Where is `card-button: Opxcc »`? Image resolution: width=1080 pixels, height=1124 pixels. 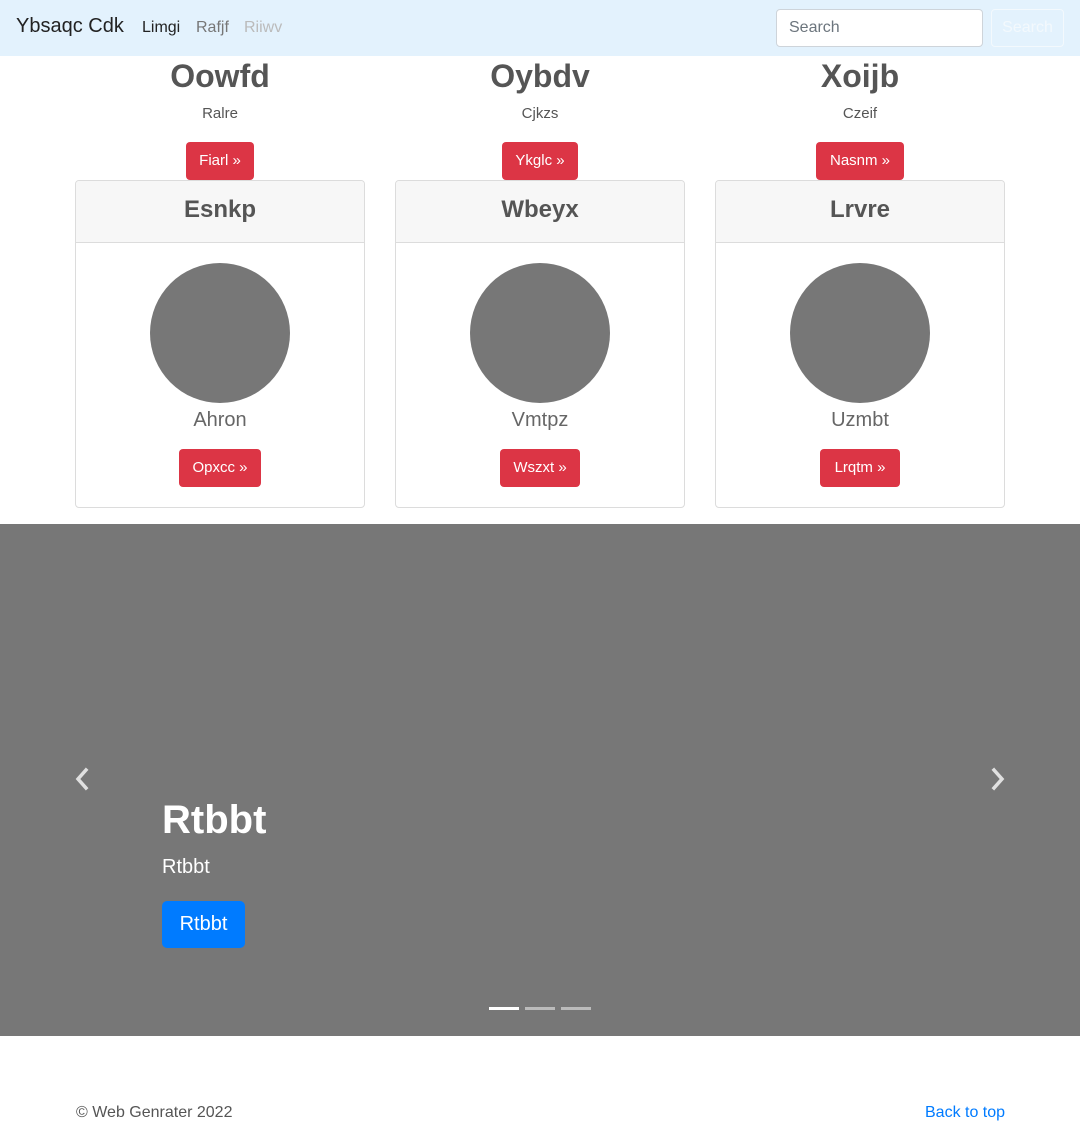 card-button: Opxcc » is located at coordinates (220, 468).